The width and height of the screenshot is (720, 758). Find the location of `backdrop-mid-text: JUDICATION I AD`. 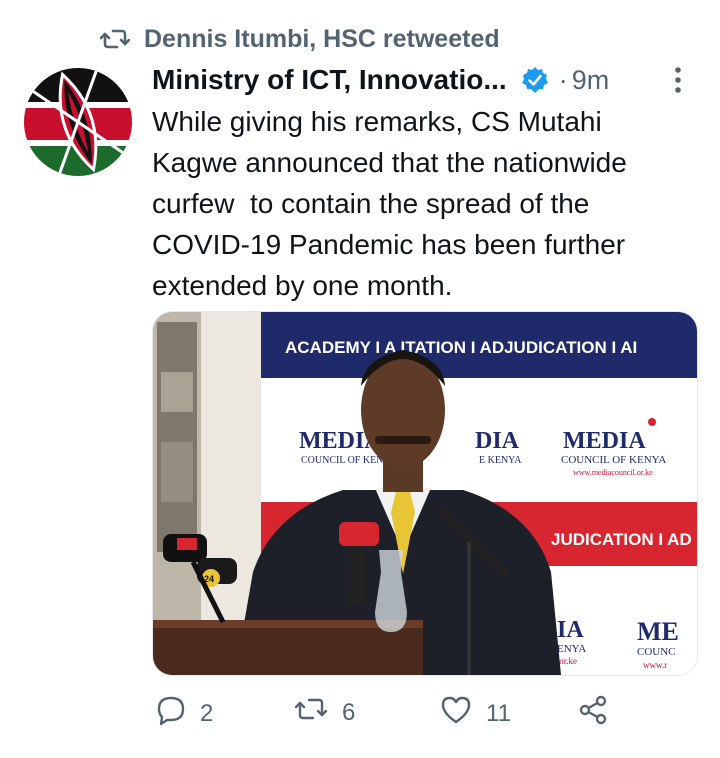

backdrop-mid-text: JUDICATION I AD is located at coordinates (621, 539).